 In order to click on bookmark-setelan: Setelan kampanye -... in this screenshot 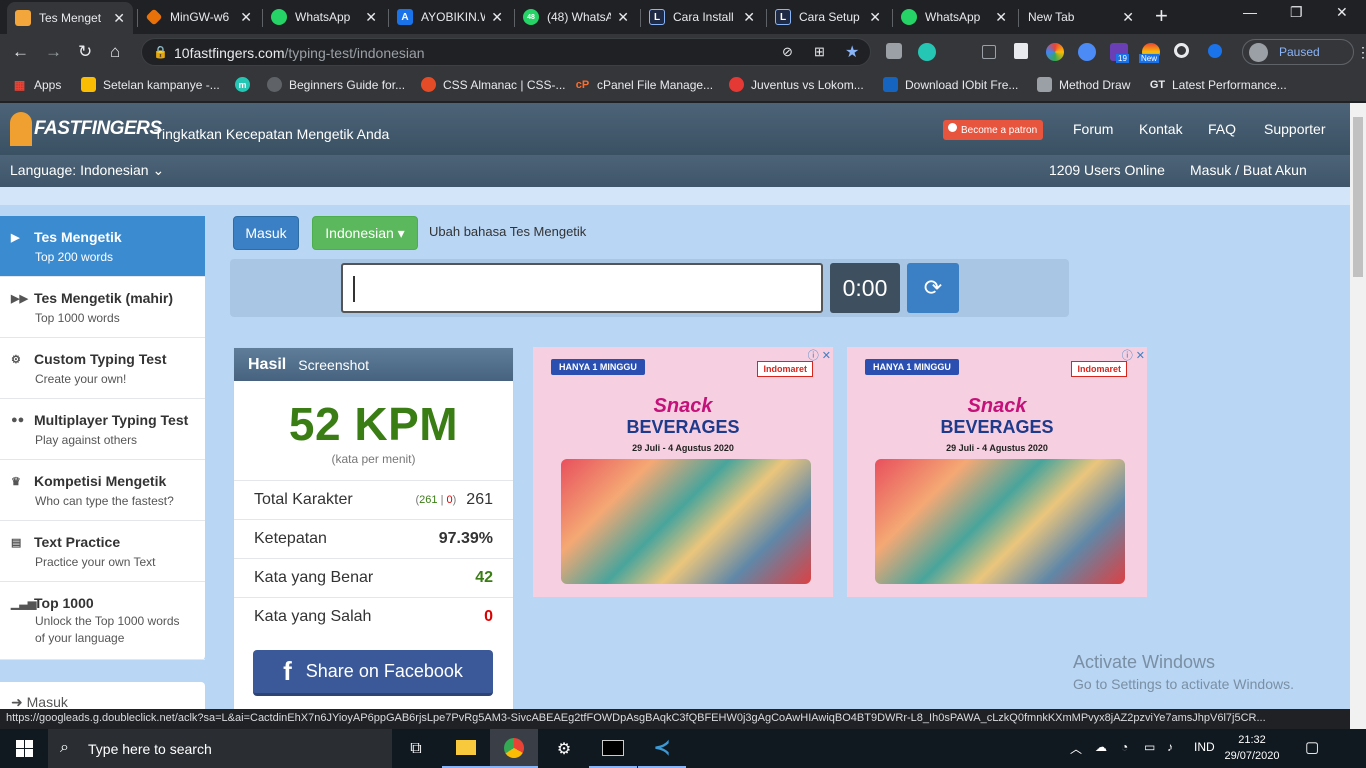, I will do `click(150, 84)`.